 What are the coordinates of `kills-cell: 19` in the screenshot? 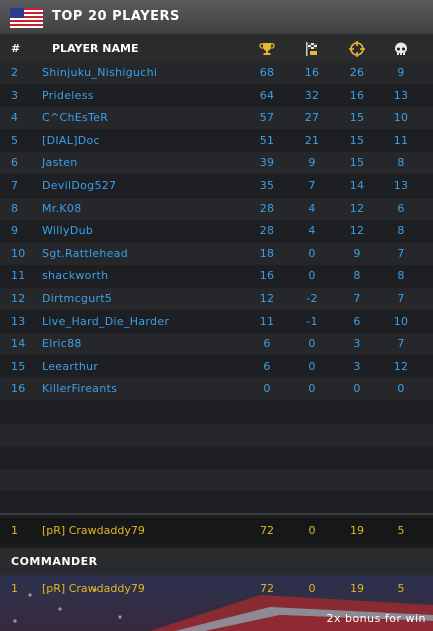 It's located at (357, 530).